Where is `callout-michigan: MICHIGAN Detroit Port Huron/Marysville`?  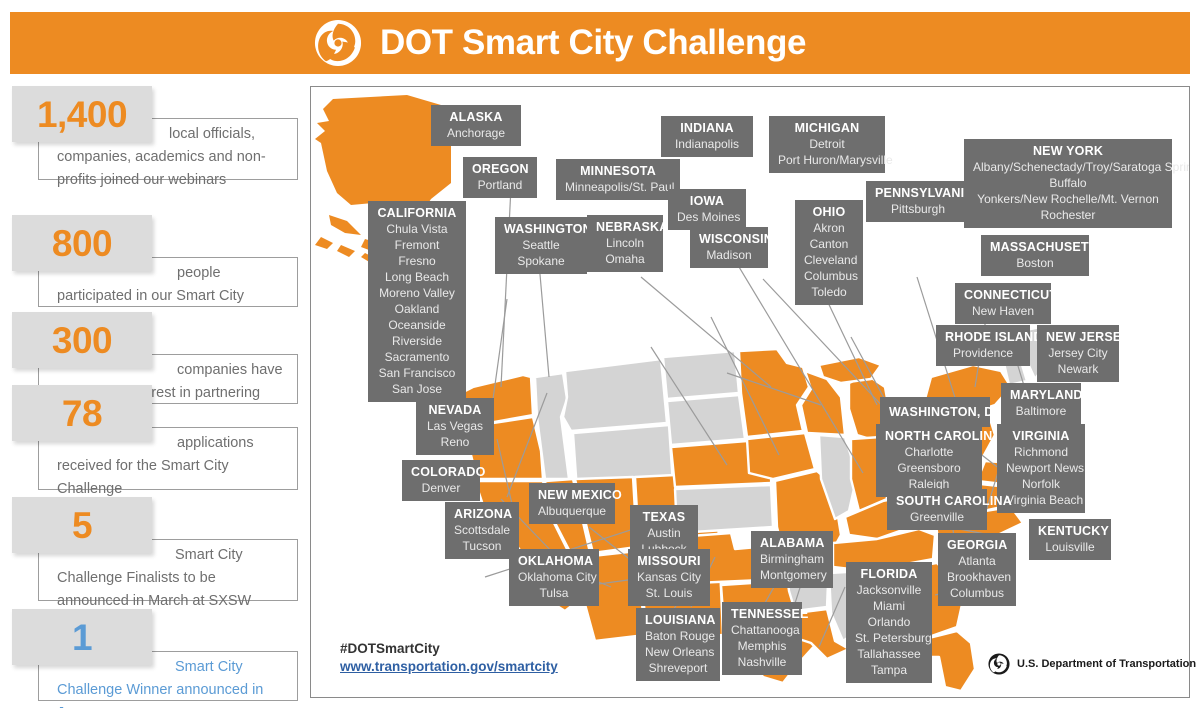 callout-michigan: MICHIGAN Detroit Port Huron/Marysville is located at coordinates (831, 144).